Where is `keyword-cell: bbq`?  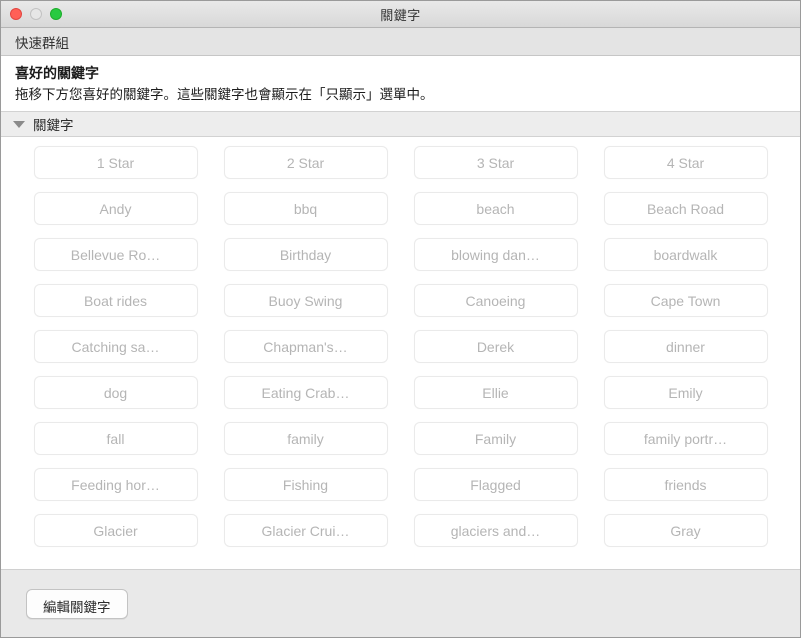 keyword-cell: bbq is located at coordinates (306, 208).